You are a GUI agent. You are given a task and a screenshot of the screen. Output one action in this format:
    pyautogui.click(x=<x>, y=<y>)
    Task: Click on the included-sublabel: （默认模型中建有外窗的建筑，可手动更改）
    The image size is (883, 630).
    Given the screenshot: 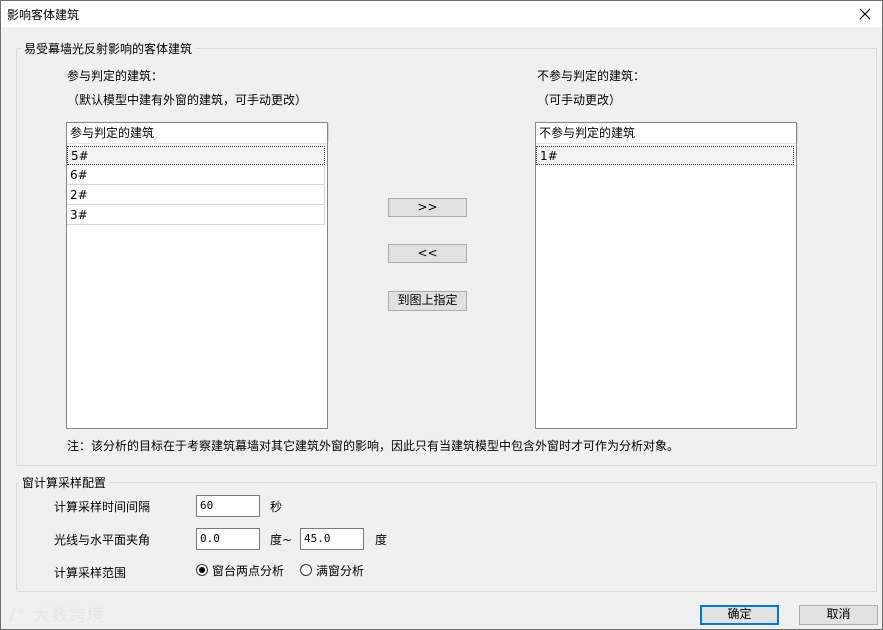 What is the action you would take?
    pyautogui.click(x=187, y=100)
    